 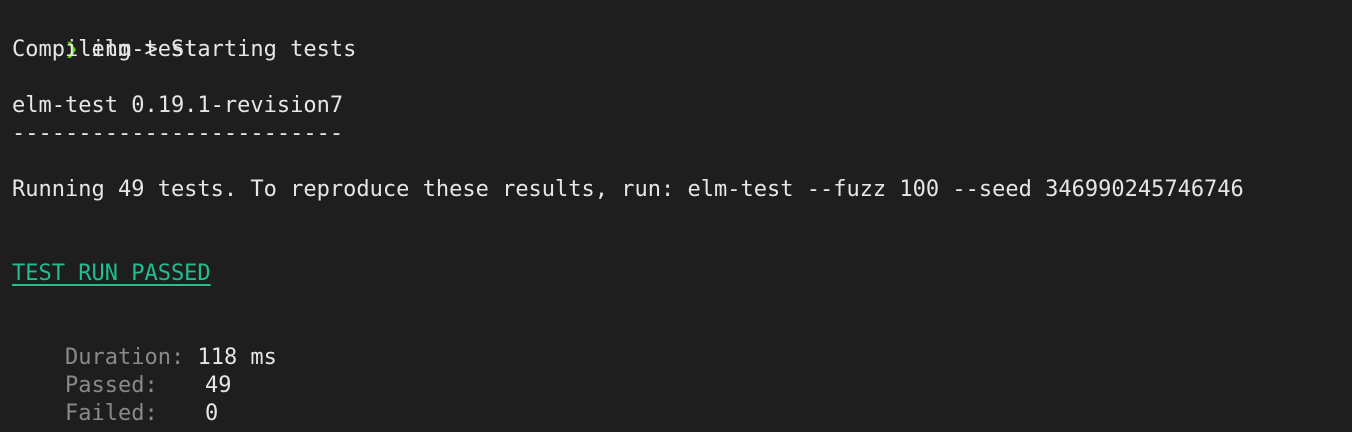 What do you see at coordinates (111, 273) in the screenshot?
I see `test-result-status: TEST RUN PASSED` at bounding box center [111, 273].